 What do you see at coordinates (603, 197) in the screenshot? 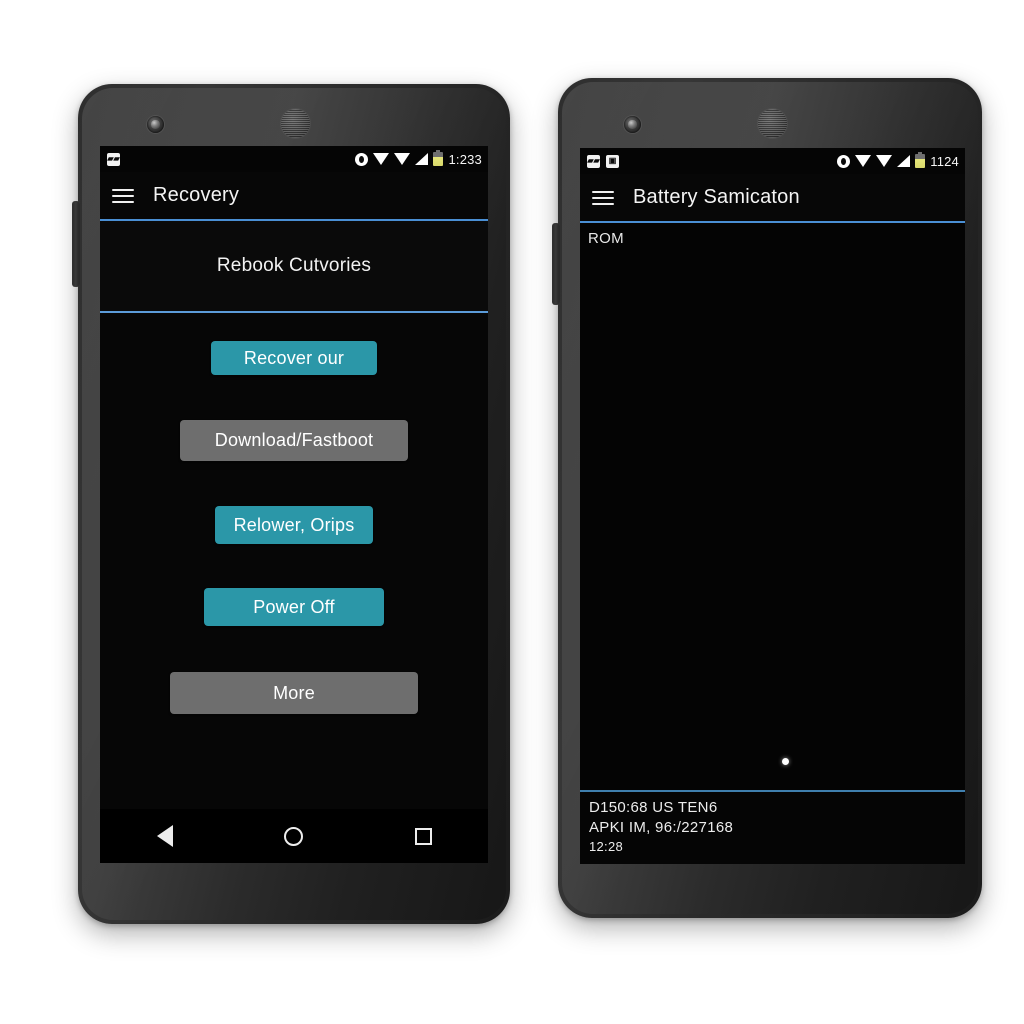
I see `hamburger-menu-icon-right` at bounding box center [603, 197].